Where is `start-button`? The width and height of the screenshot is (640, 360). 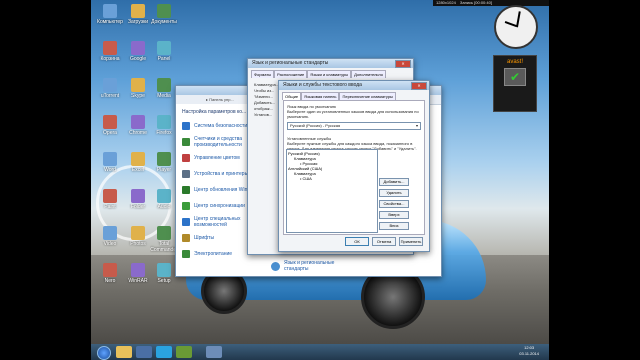 start-button is located at coordinates (104, 353).